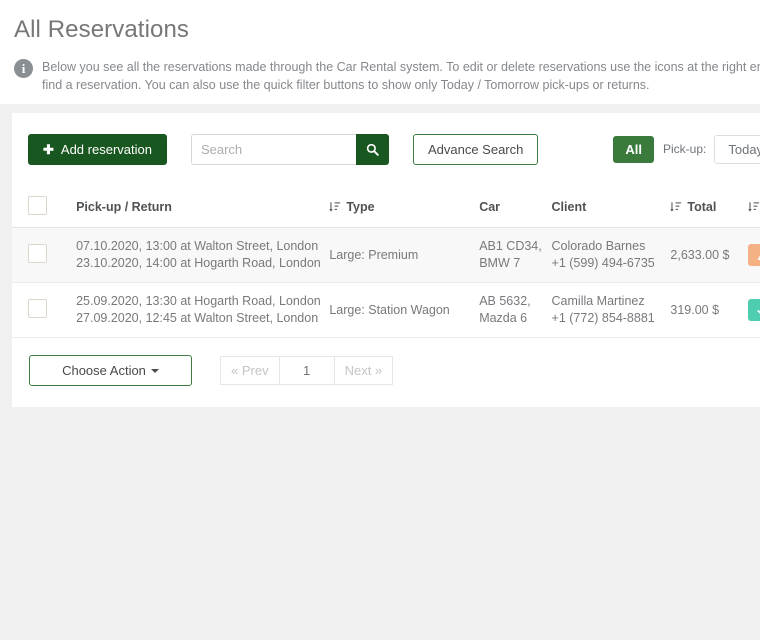 Image resolution: width=760 pixels, height=640 pixels. What do you see at coordinates (203, 208) in the screenshot?
I see `header-pickup-return: Pick-up / Return` at bounding box center [203, 208].